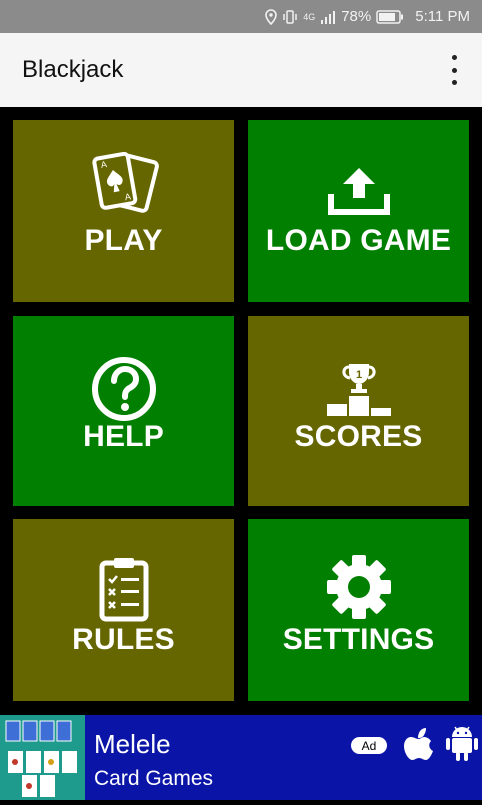 This screenshot has width=482, height=805. I want to click on app-title: Blackjack, so click(73, 69).